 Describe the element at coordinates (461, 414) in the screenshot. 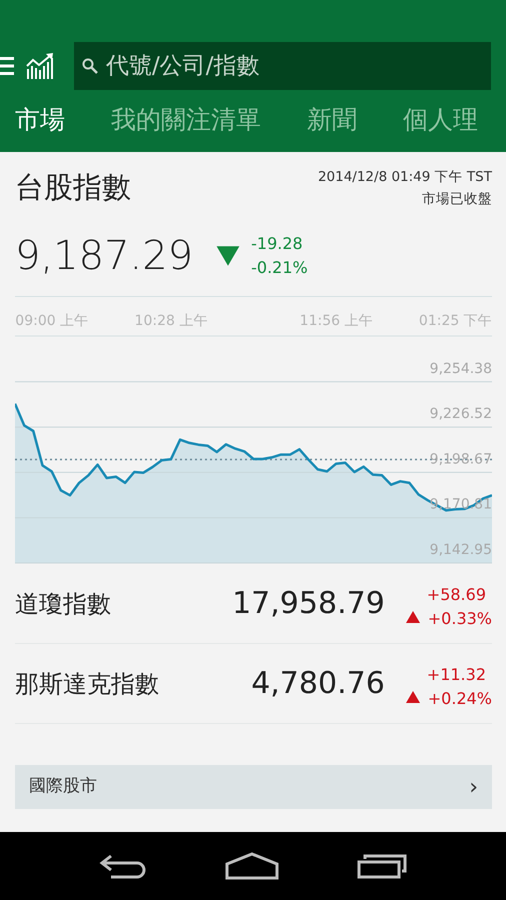

I see `axis-label: 9,226.52` at that location.